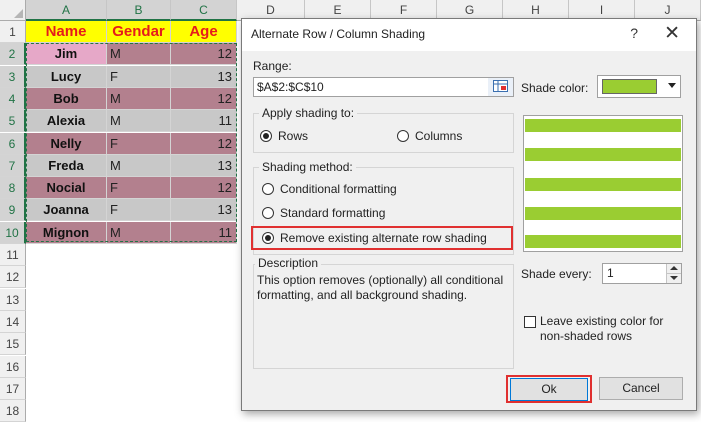 The image size is (701, 422). What do you see at coordinates (13, 322) in the screenshot?
I see `row-header-14: 14` at bounding box center [13, 322].